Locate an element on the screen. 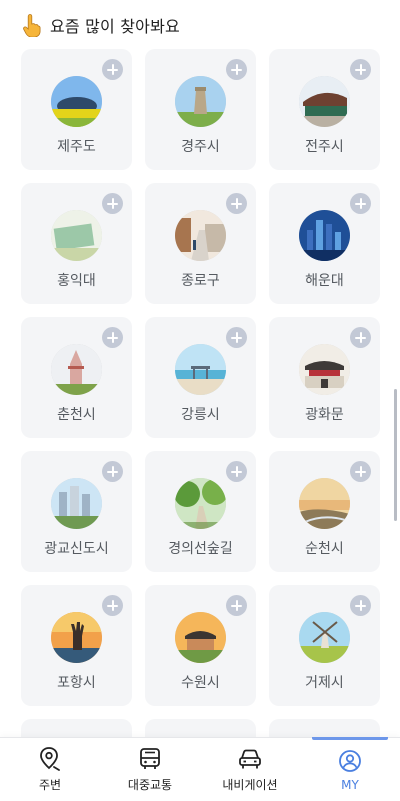 The height and width of the screenshot is (801, 400). place-name: 종로구 is located at coordinates (200, 281).